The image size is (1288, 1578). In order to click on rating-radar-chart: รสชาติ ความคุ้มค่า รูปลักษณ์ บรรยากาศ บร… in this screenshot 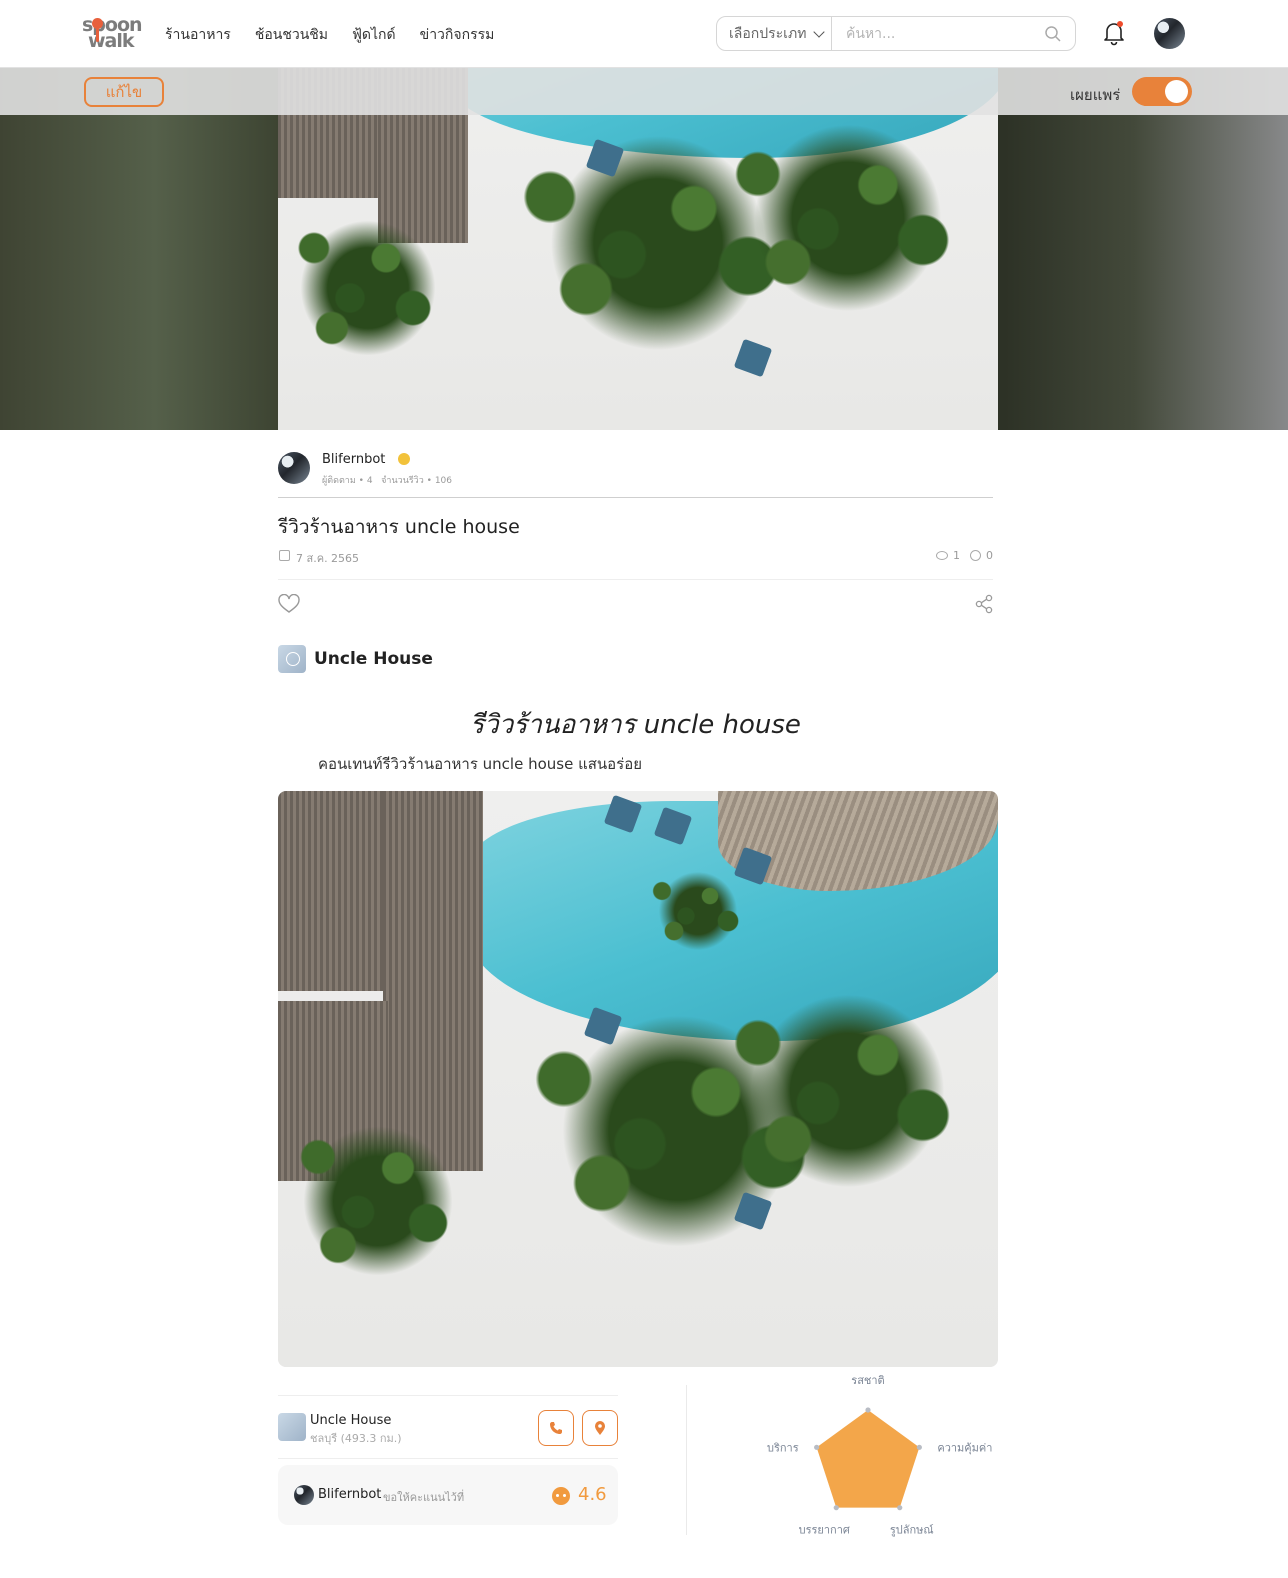, I will do `click(879, 1455)`.